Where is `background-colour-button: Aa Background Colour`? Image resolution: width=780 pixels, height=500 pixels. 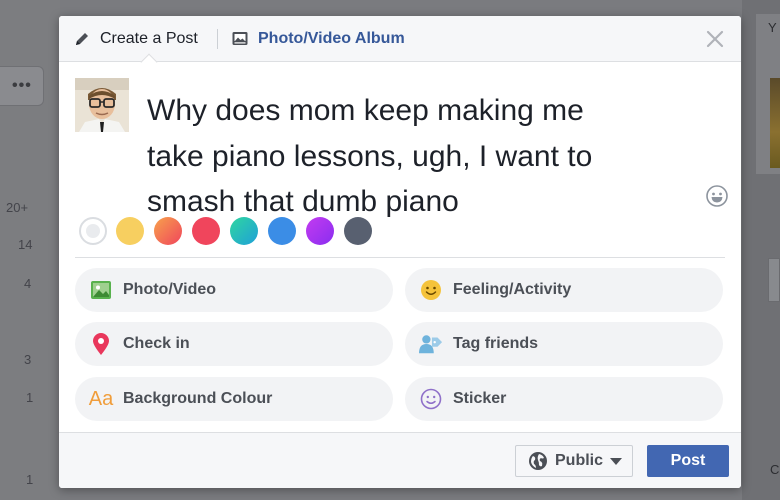 background-colour-button: Aa Background Colour is located at coordinates (234, 399).